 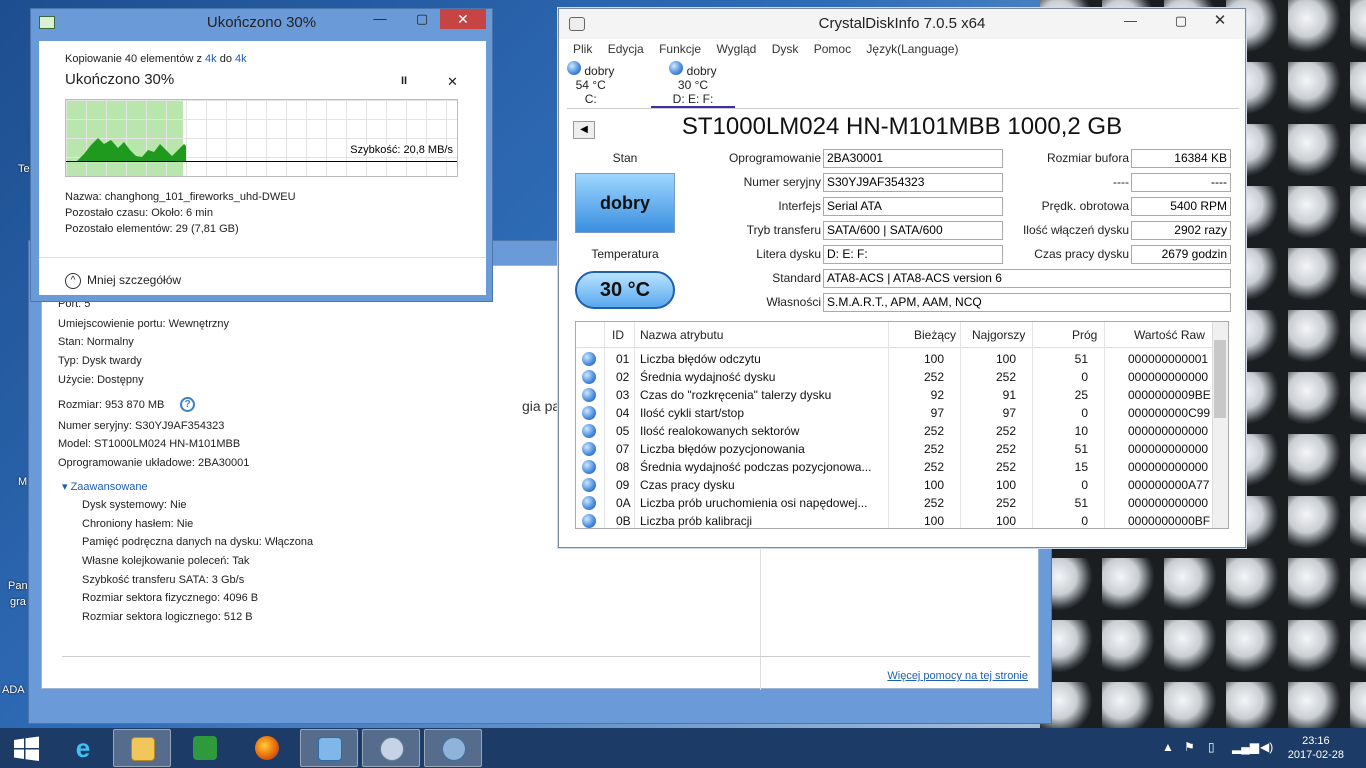 I want to click on time-remaining: Pozostało czasu: Około: 6 min, so click(x=139, y=213).